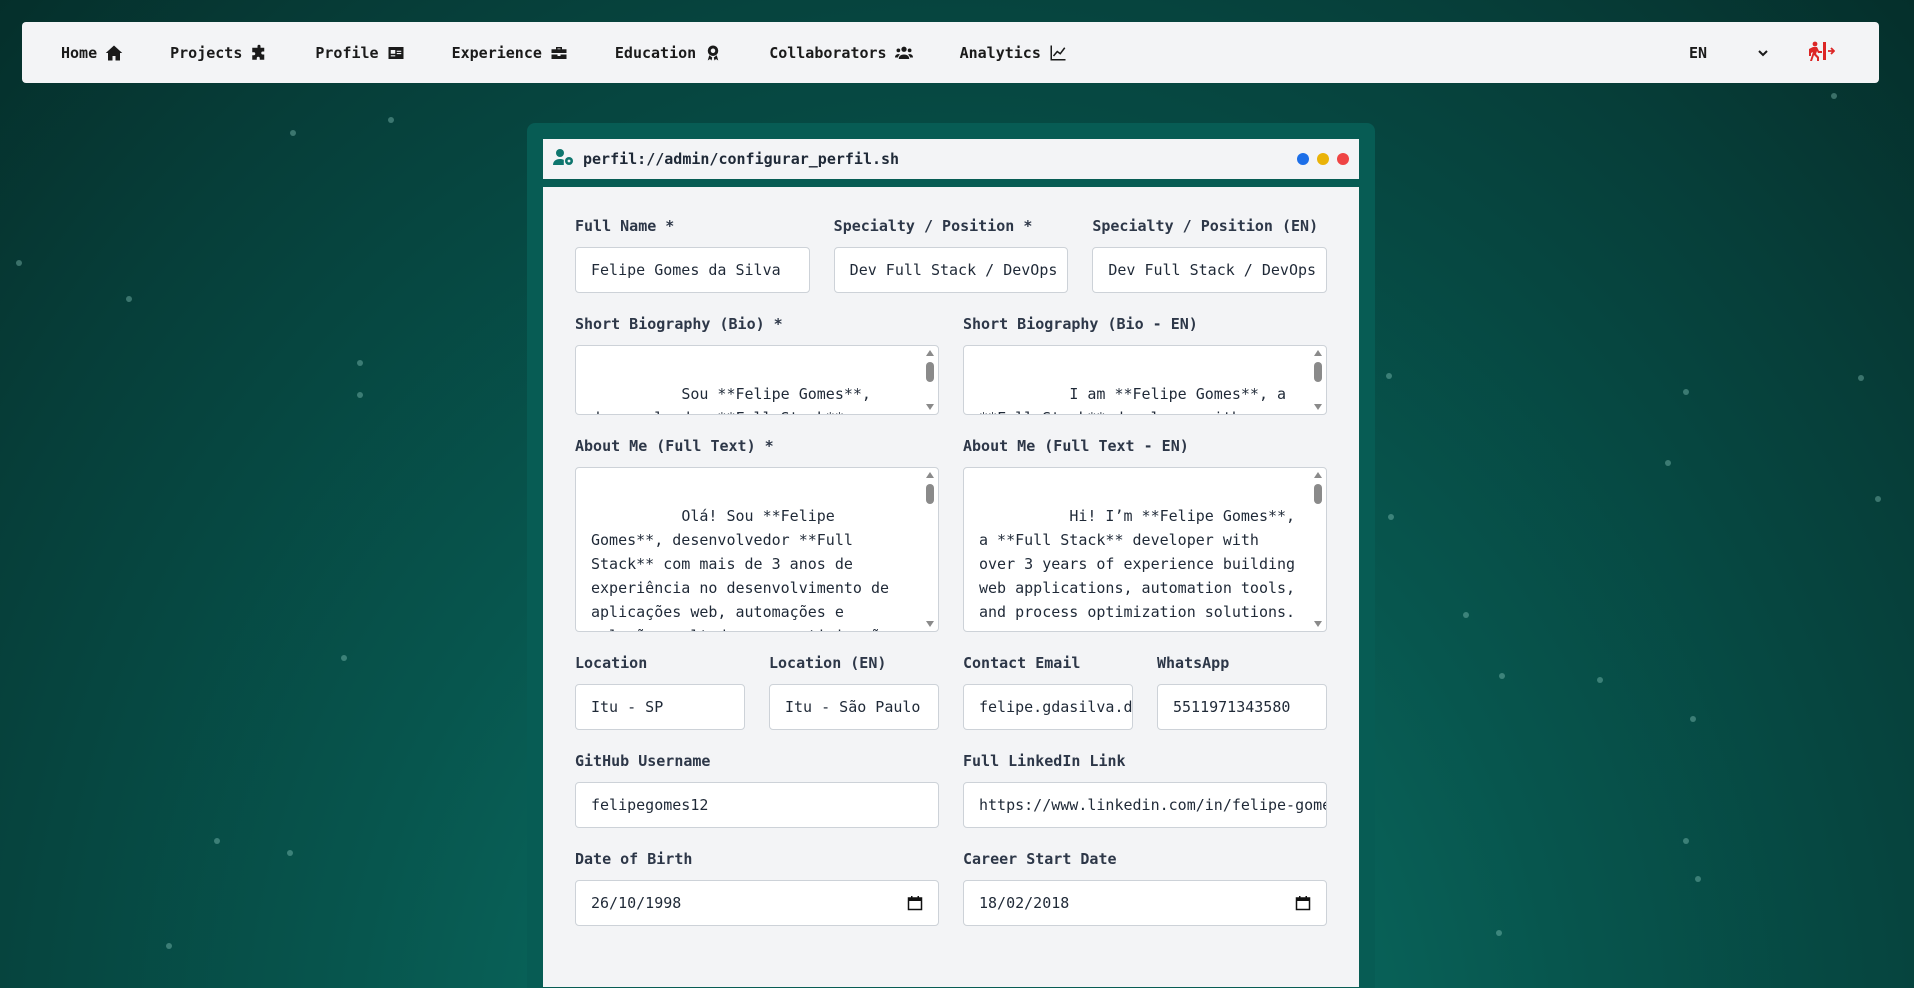  What do you see at coordinates (206, 52) in the screenshot?
I see `nav-projects-label: Projects` at bounding box center [206, 52].